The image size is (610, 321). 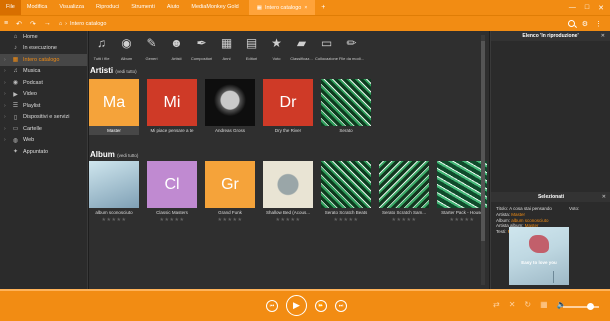 I want to click on artist-tile-dry-the-river: Dr Dry the River, so click(x=288, y=106).